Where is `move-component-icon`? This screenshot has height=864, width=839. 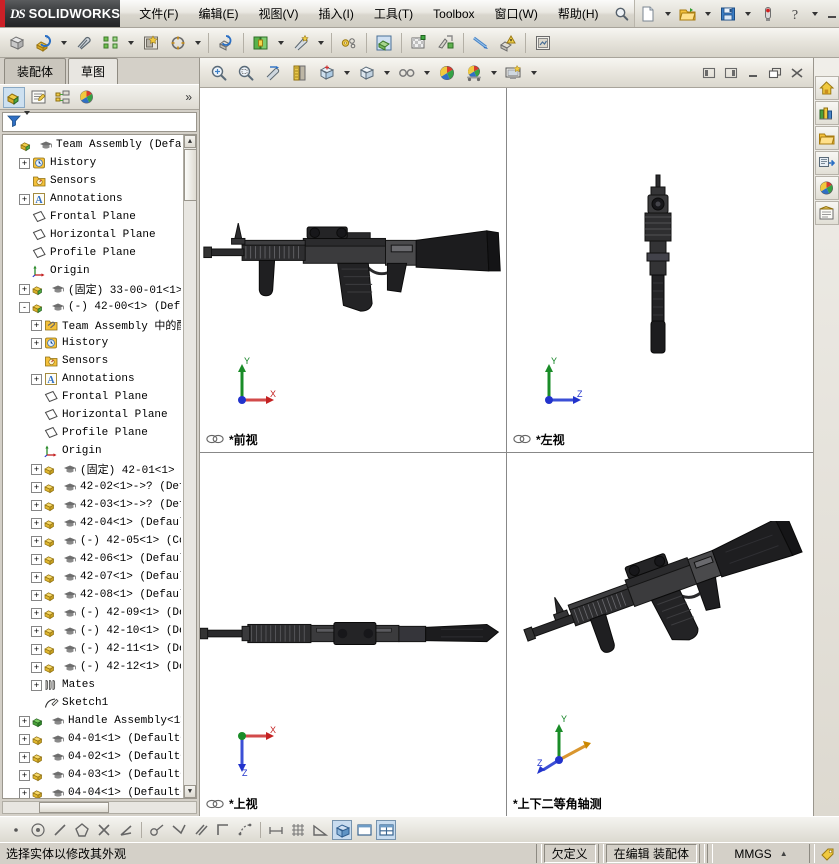 move-component-icon is located at coordinates (178, 43).